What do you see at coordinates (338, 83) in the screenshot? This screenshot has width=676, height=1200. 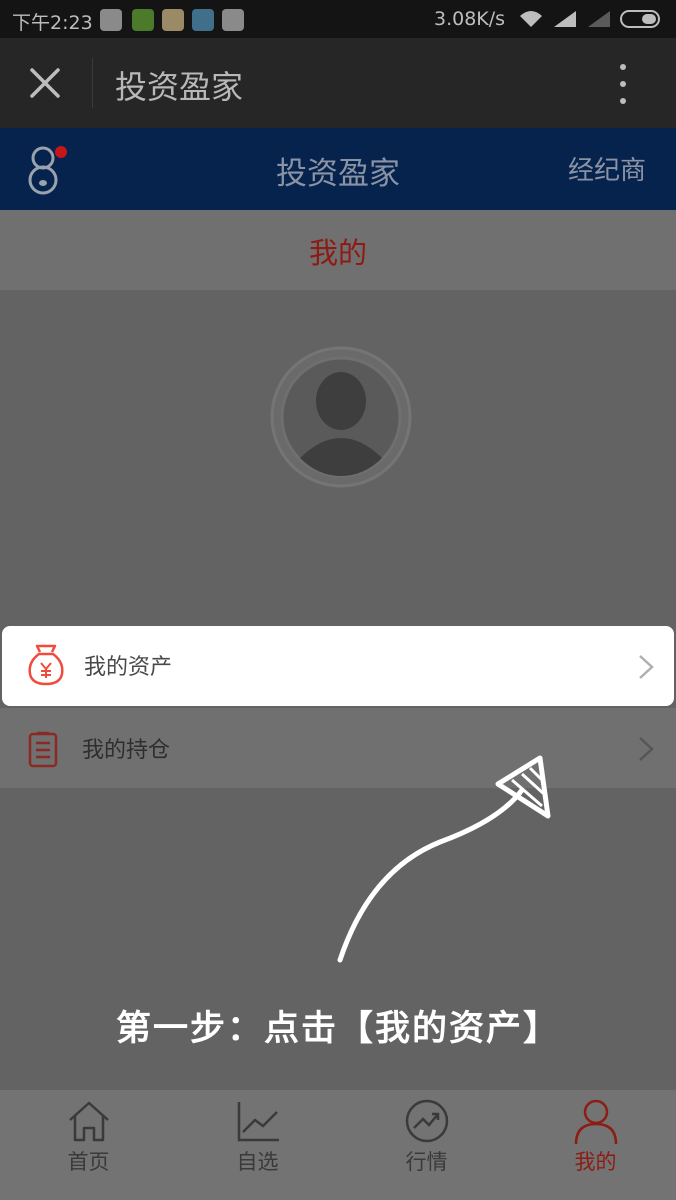 I see `title-bar: 投资盈家` at bounding box center [338, 83].